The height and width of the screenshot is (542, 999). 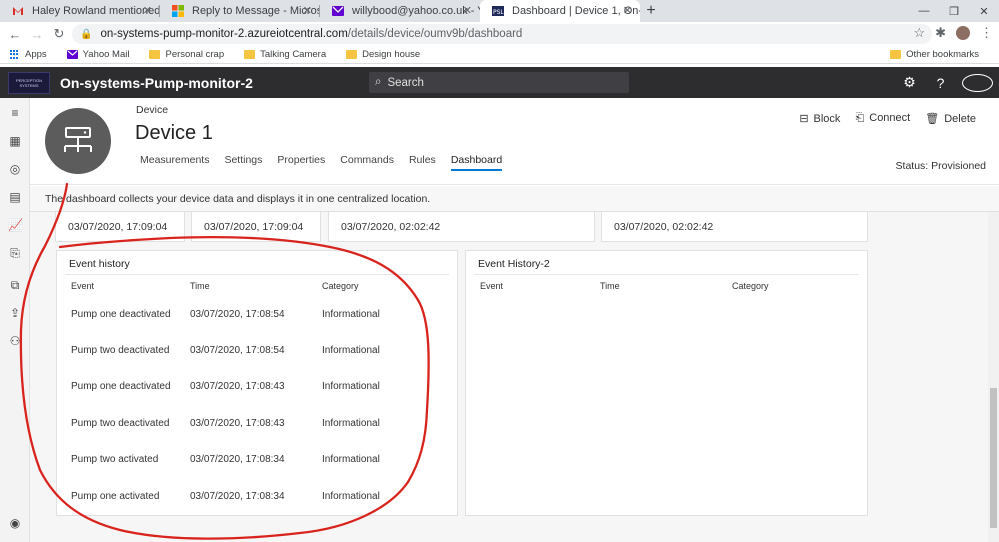 I want to click on bookmark-label: Personal crap, so click(x=195, y=54).